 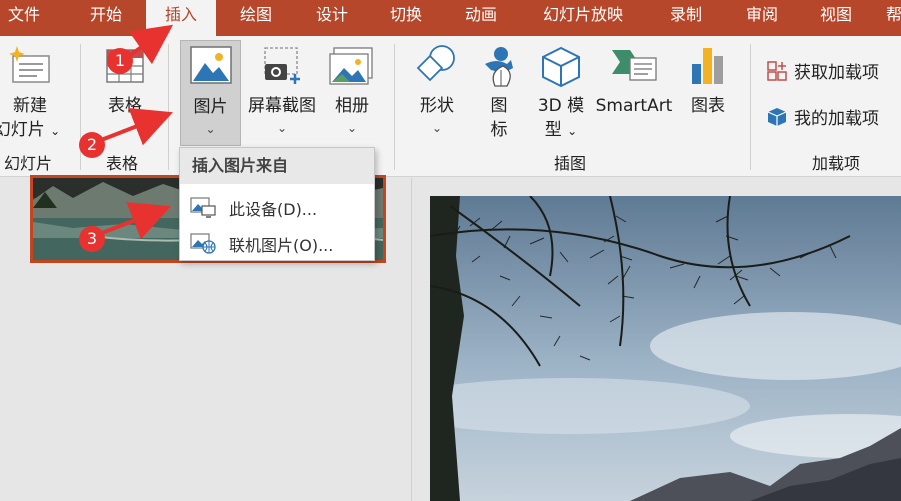 What do you see at coordinates (120, 61) in the screenshot?
I see `annotation-badge-1: 1` at bounding box center [120, 61].